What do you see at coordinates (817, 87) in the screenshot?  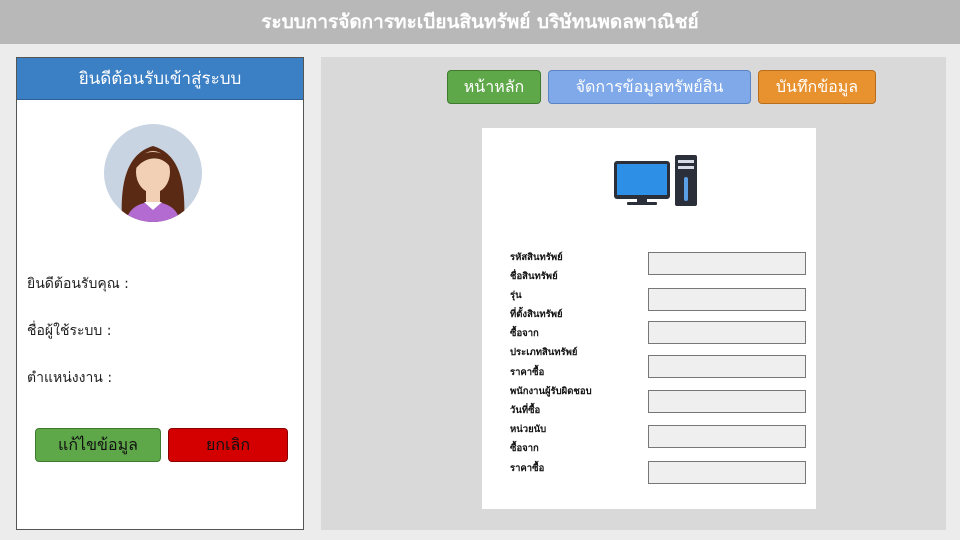 I see `save-data-nav-button: บันทึกข้อมูล` at bounding box center [817, 87].